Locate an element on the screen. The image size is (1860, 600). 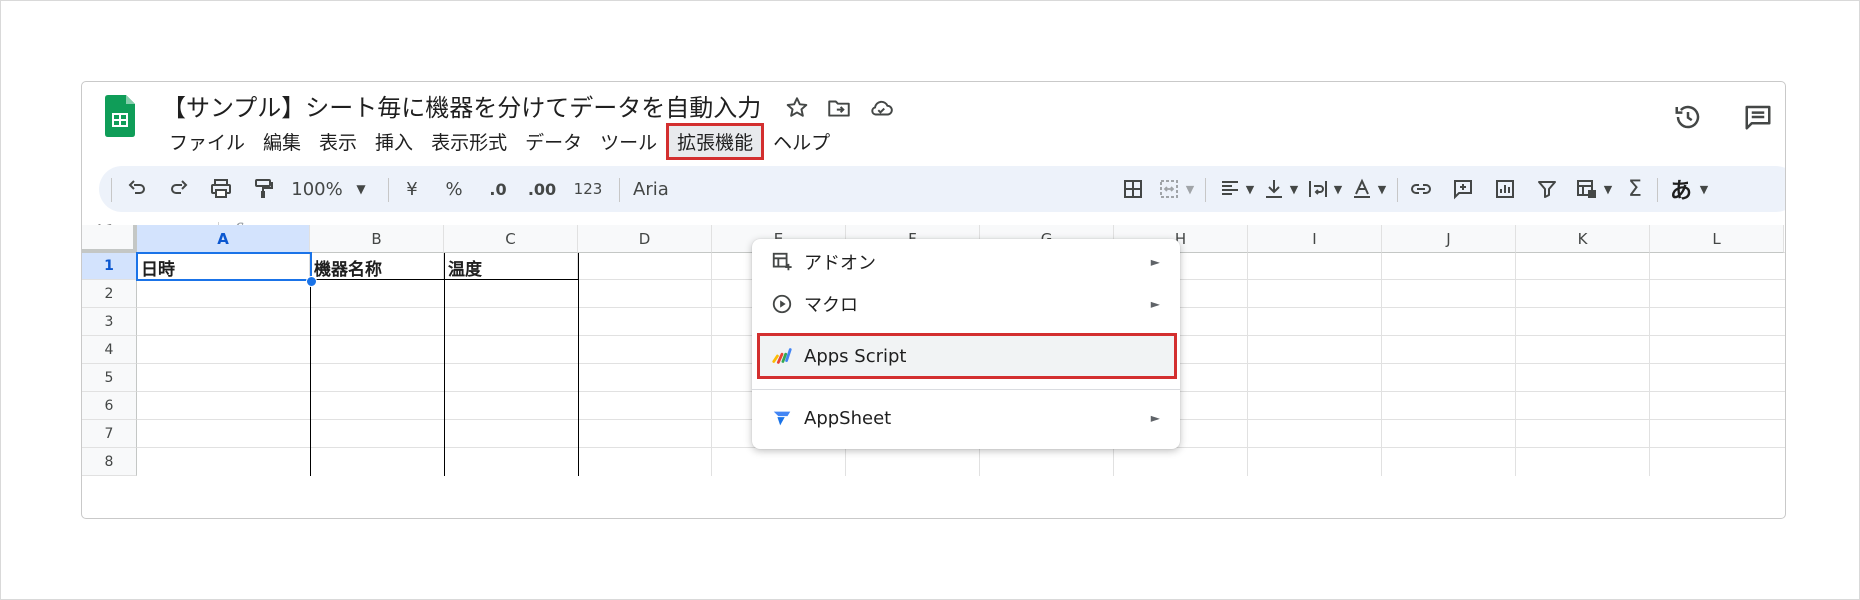
functions-icon: Σ is located at coordinates (1635, 189).